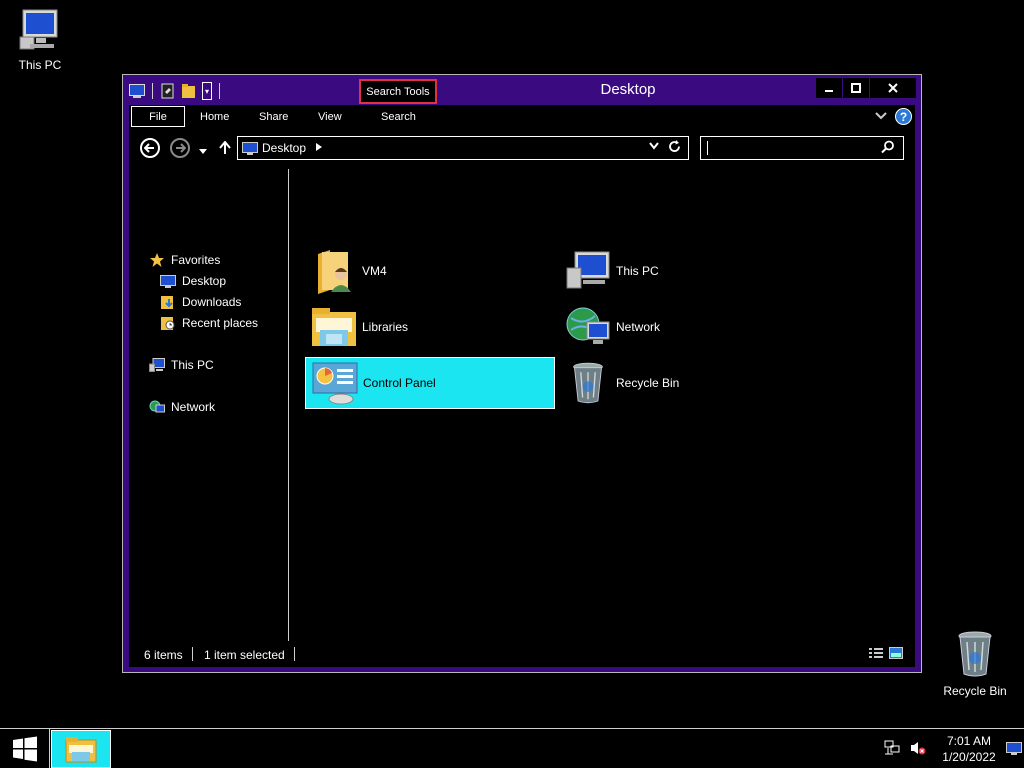  I want to click on close-button, so click(893, 88).